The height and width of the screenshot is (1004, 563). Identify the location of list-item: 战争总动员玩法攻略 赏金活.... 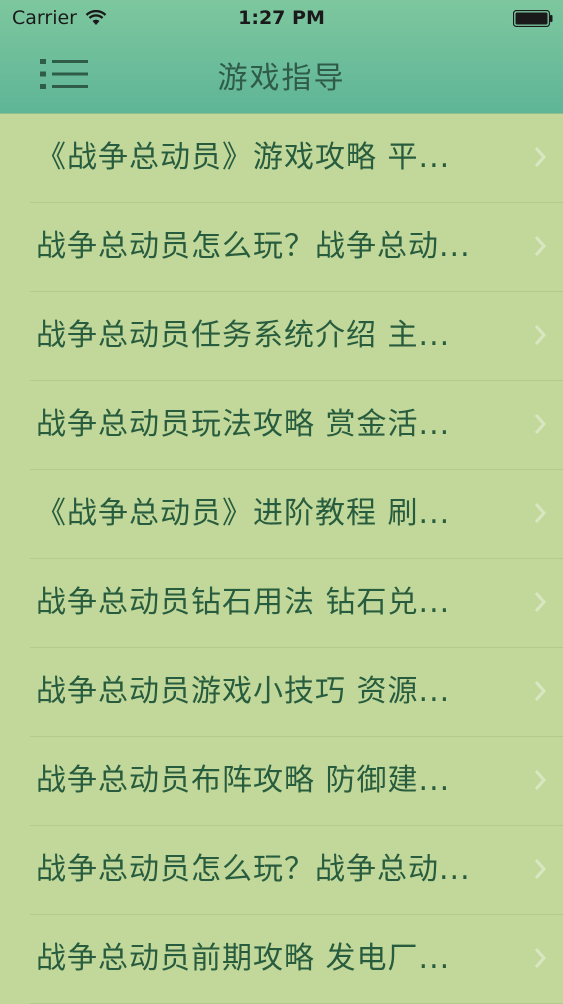
(296, 425).